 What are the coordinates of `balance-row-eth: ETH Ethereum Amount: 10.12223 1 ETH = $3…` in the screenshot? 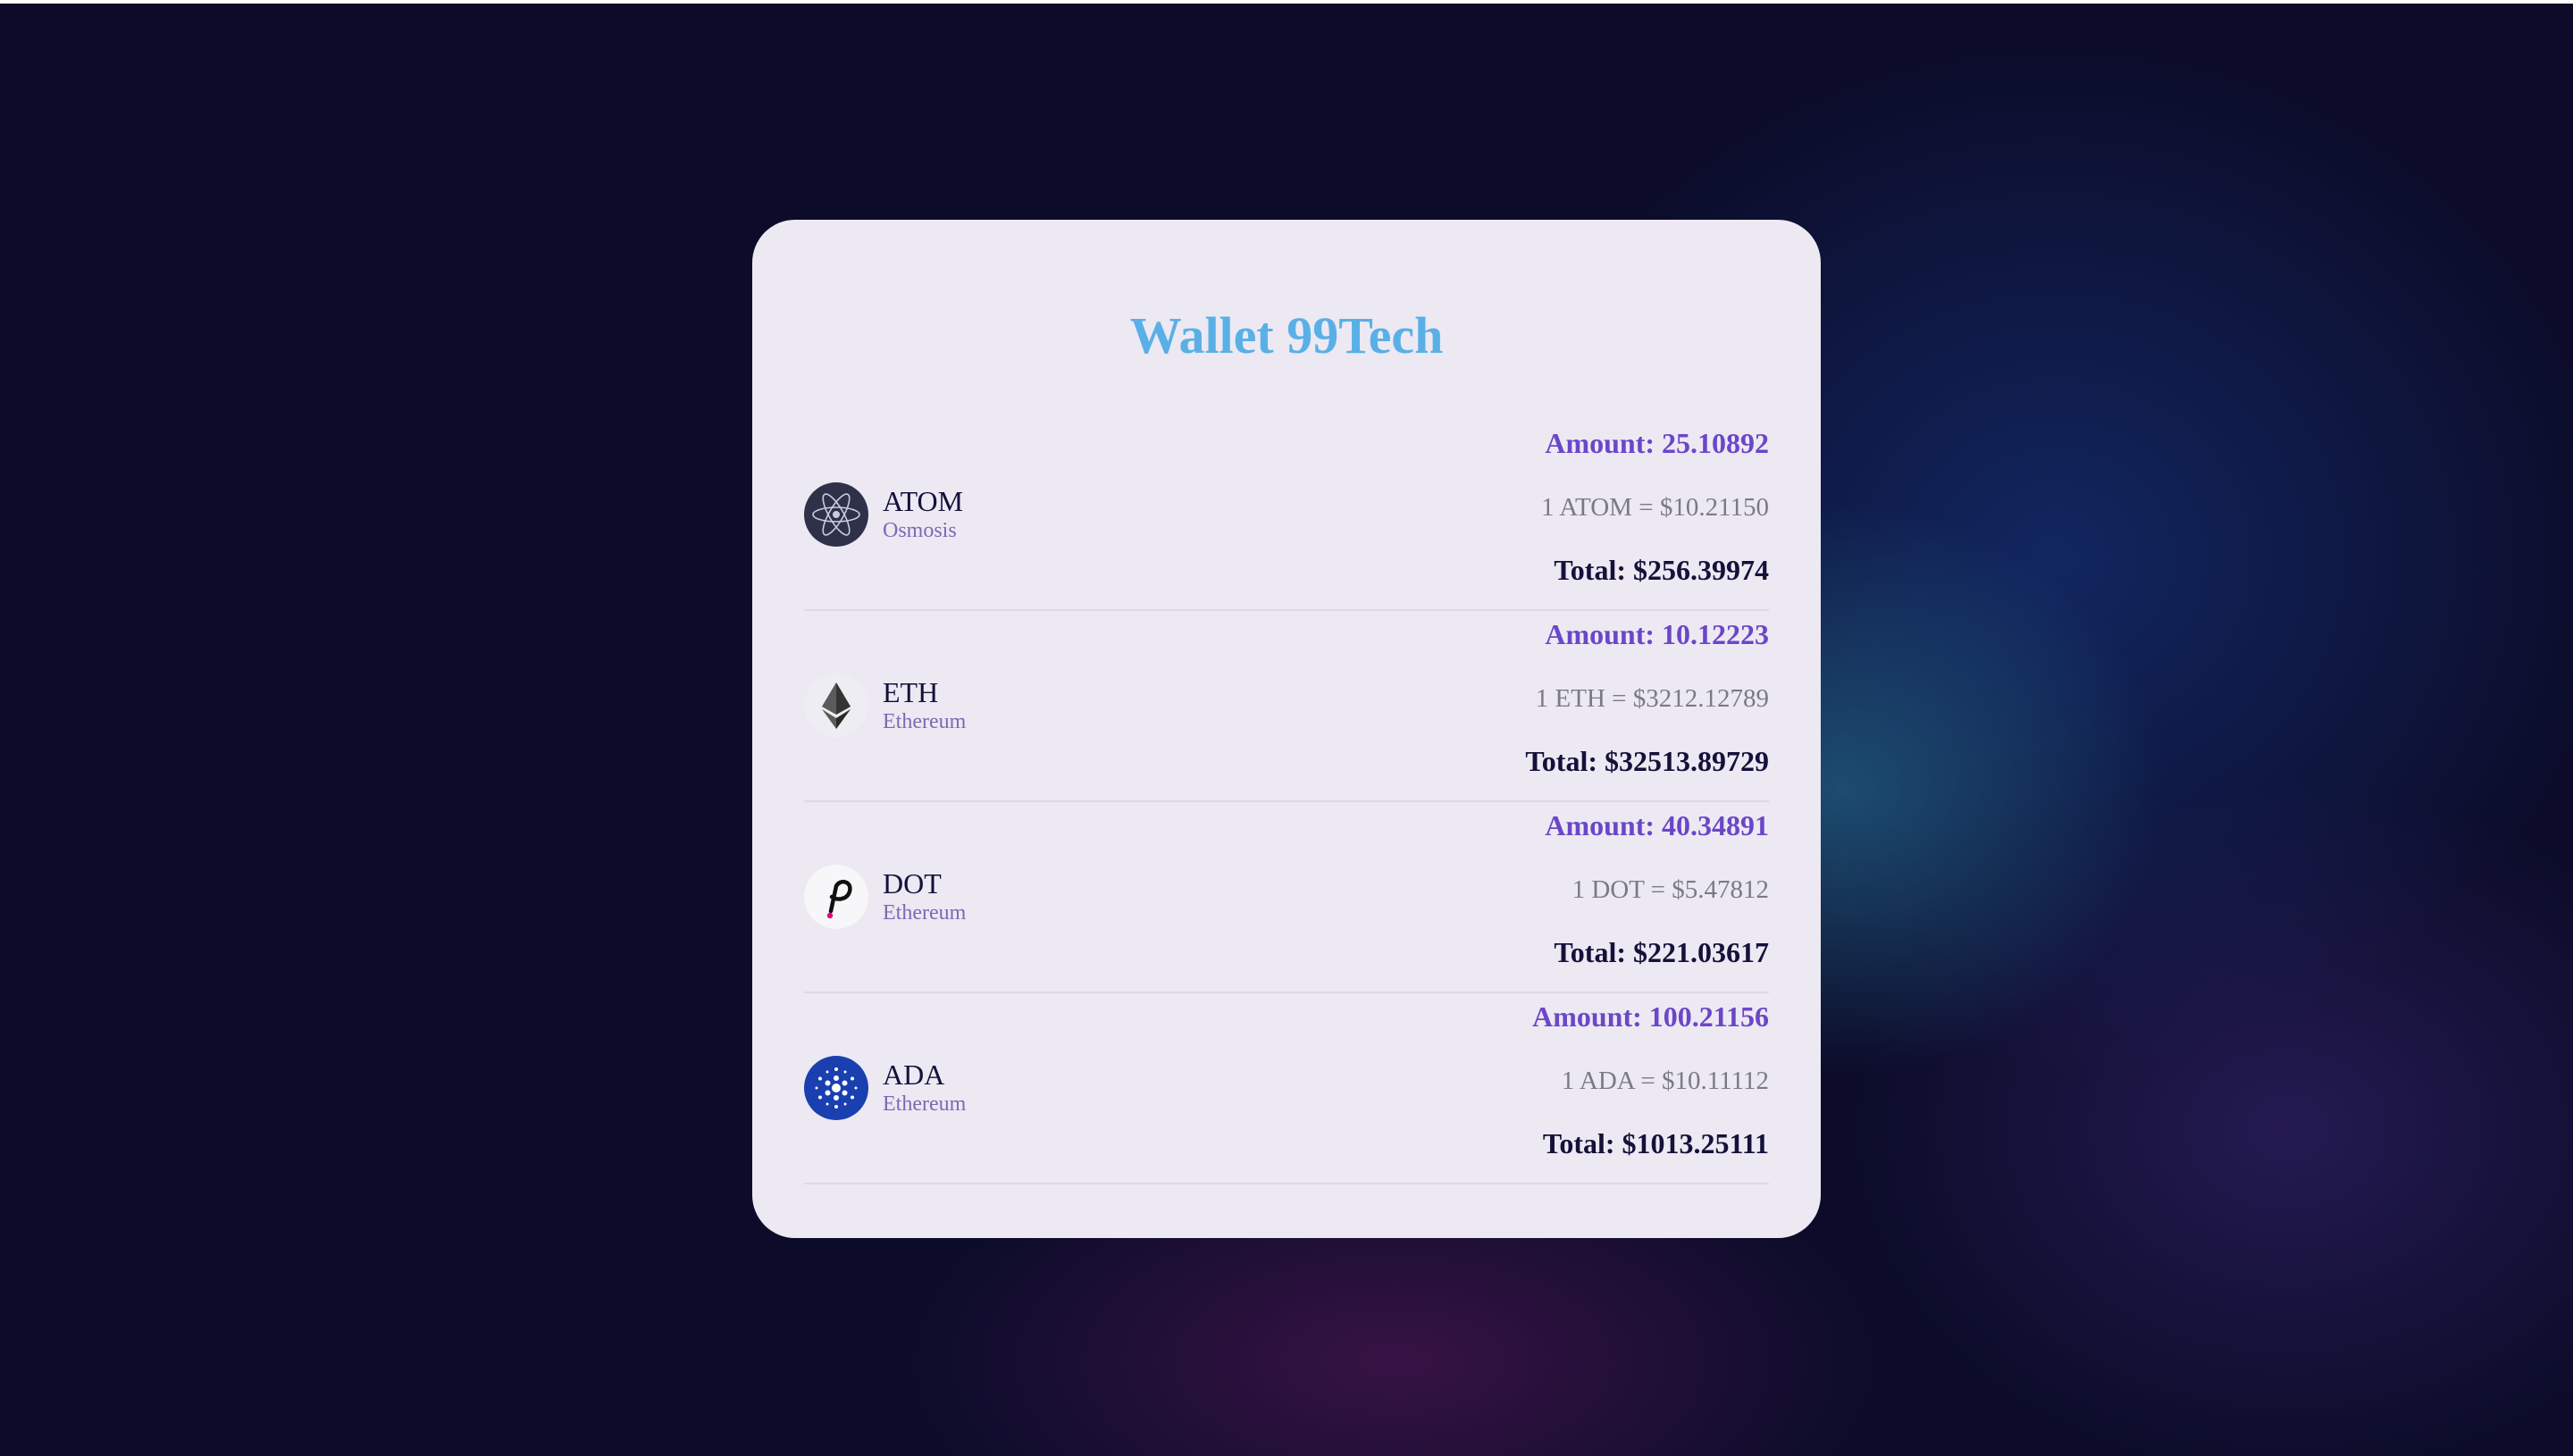 It's located at (1286, 706).